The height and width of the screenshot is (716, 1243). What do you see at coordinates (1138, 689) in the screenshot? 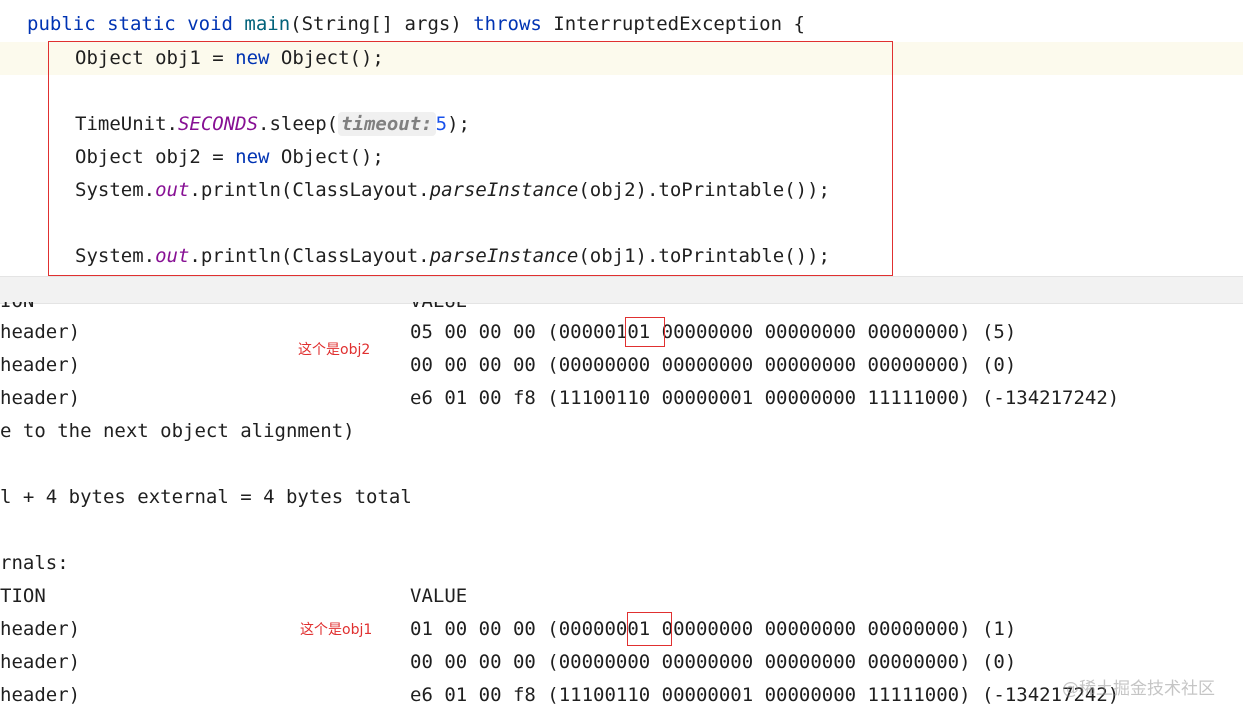
I see `watermark-text: @稀土掘金技术社区` at bounding box center [1138, 689].